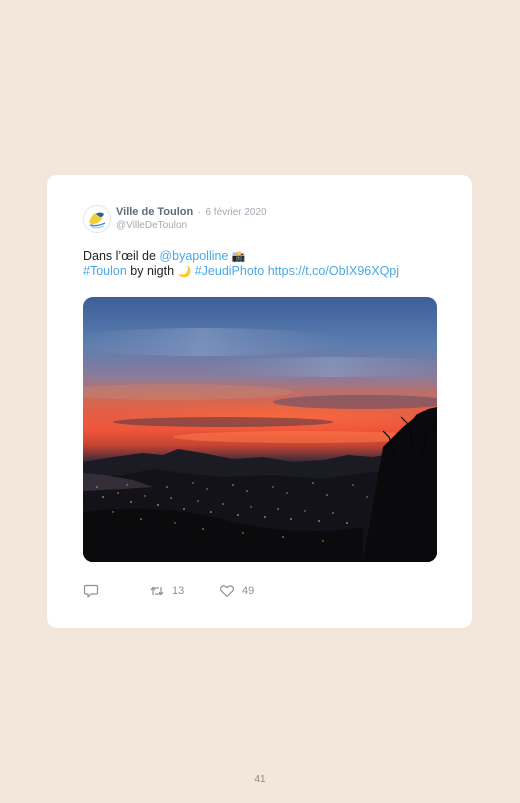  I want to click on mention-link: @byapolline, so click(193, 256).